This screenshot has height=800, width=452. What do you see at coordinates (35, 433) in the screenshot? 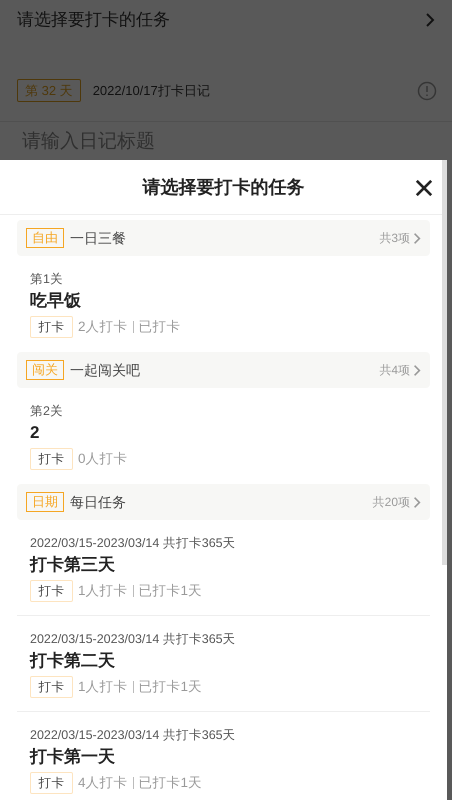
I see `task-title: 2` at bounding box center [35, 433].